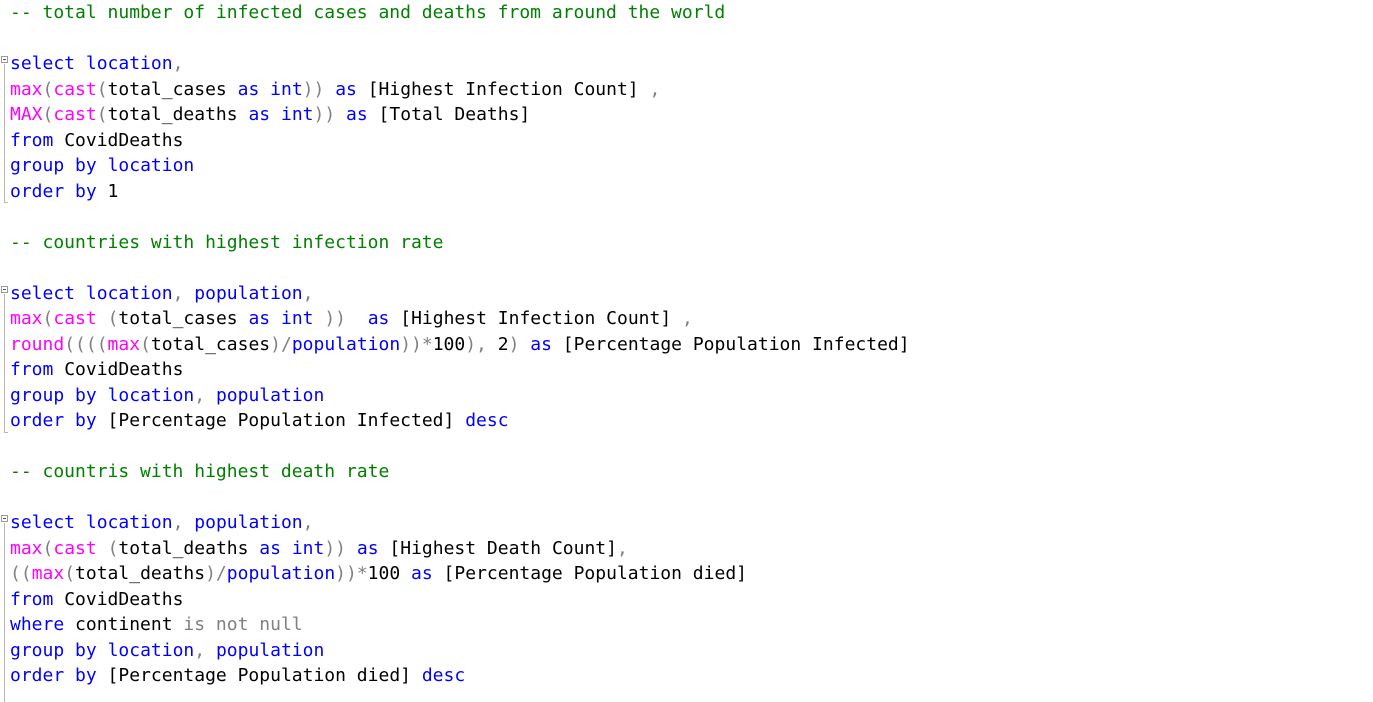  Describe the element at coordinates (200, 471) in the screenshot. I see `comment-token: -- countris with highest death rate` at that location.